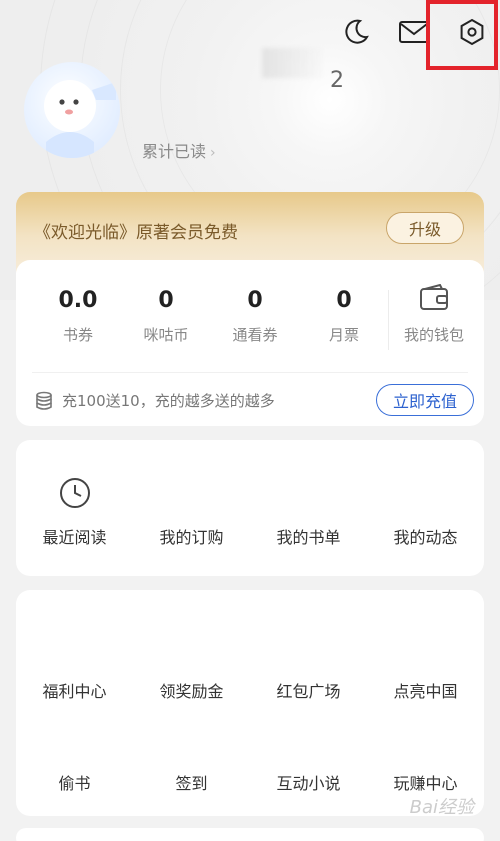 The image size is (500, 841). Describe the element at coordinates (434, 296) in the screenshot. I see `wallet-icon` at that location.